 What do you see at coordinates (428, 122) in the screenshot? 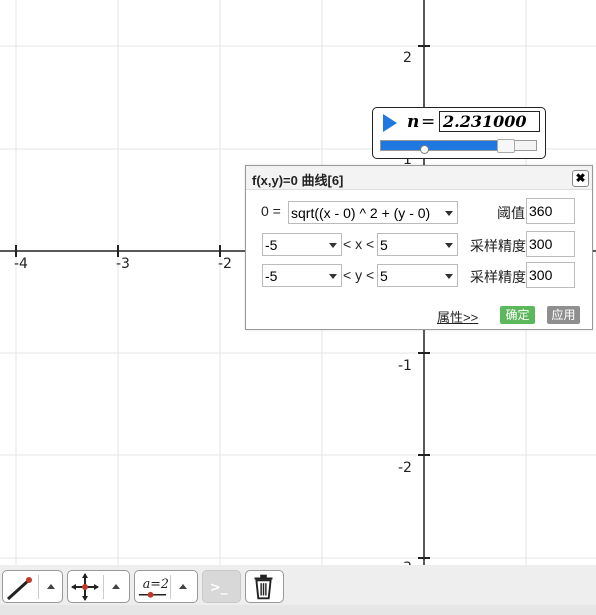
I see `slider-equals: =` at bounding box center [428, 122].